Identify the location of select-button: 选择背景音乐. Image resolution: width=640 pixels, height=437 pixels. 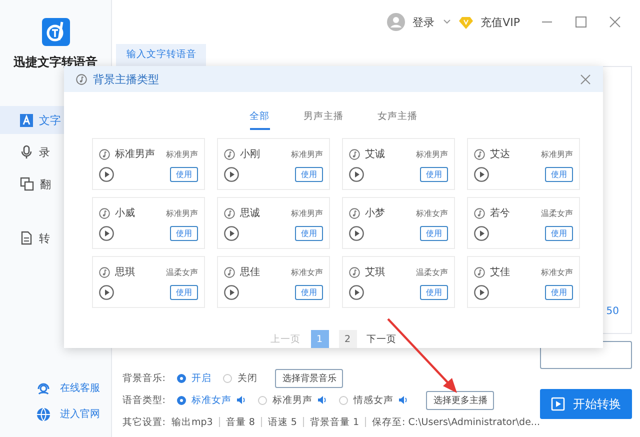
(309, 378).